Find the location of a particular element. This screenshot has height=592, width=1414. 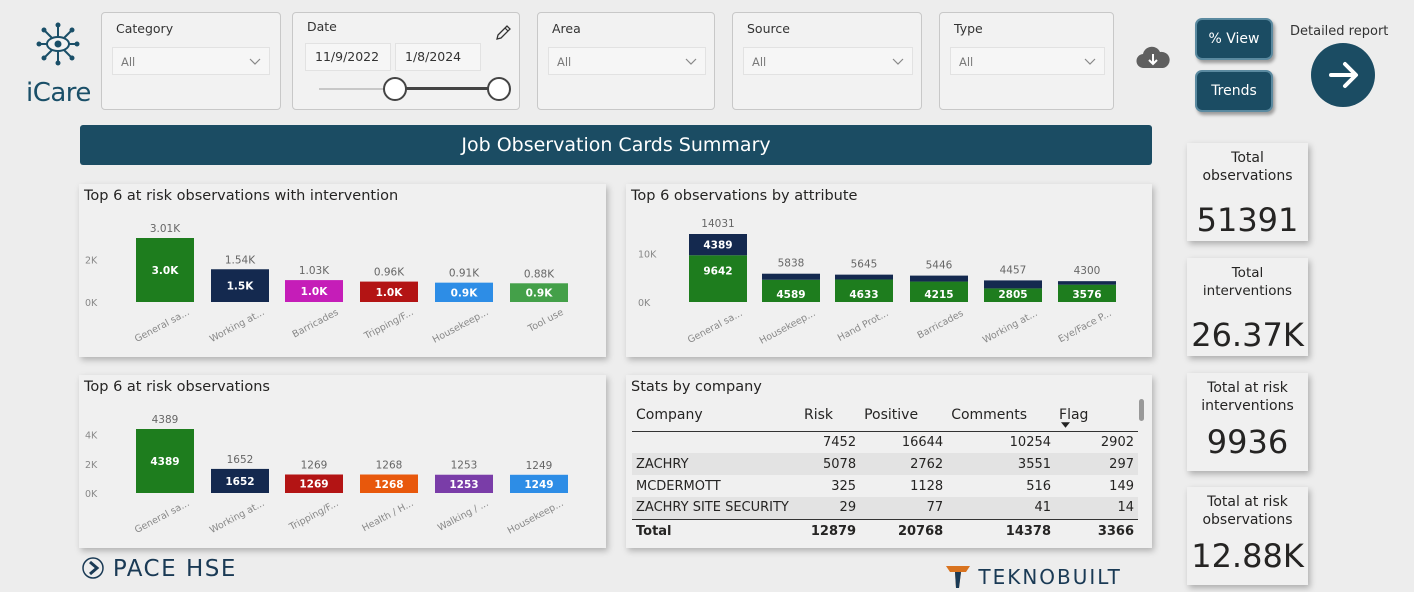

bar-total-label: 5838 is located at coordinates (791, 264).